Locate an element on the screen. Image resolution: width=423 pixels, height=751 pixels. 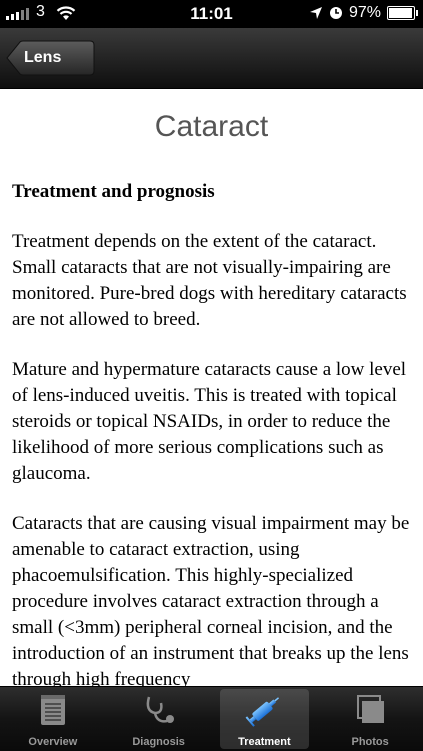
tab-label: Treatment is located at coordinates (264, 742).